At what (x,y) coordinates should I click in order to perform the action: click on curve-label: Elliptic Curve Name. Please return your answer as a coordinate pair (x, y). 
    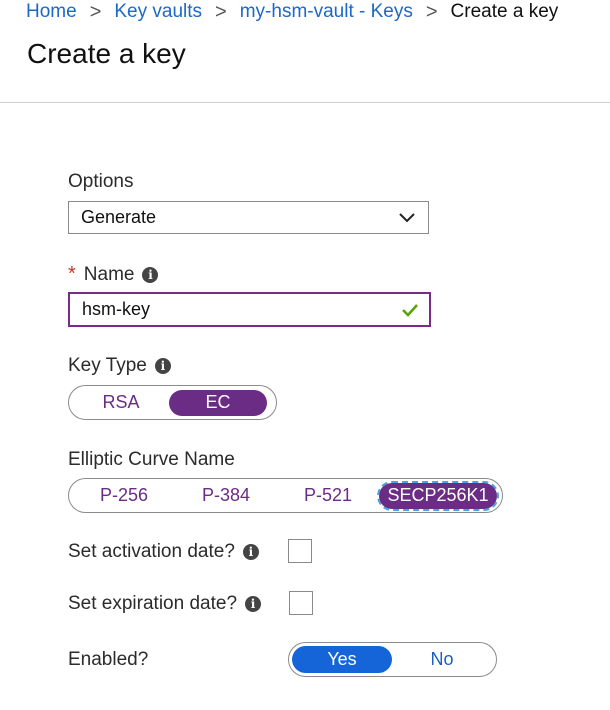
    Looking at the image, I should click on (151, 460).